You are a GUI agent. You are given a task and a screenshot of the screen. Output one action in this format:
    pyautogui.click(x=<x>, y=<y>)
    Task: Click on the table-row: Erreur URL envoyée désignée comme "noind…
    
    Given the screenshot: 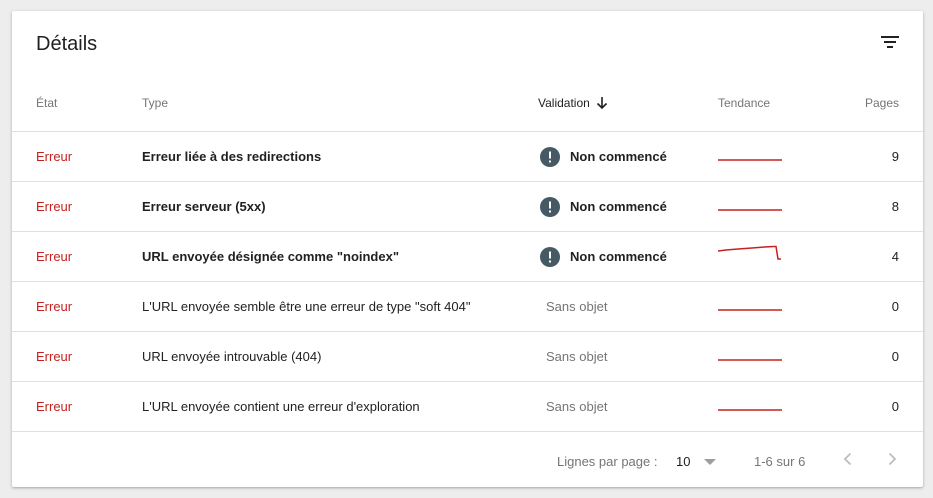 What is the action you would take?
    pyautogui.click(x=467, y=257)
    